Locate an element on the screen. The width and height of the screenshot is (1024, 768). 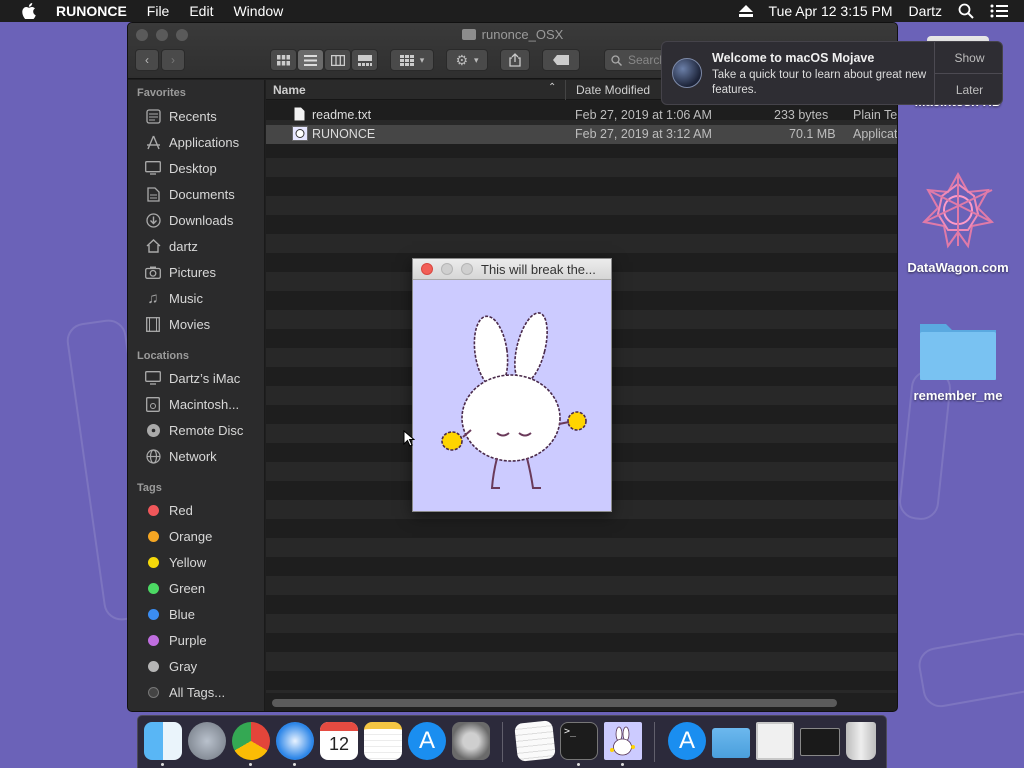
share-icon is located at coordinates (515, 60).